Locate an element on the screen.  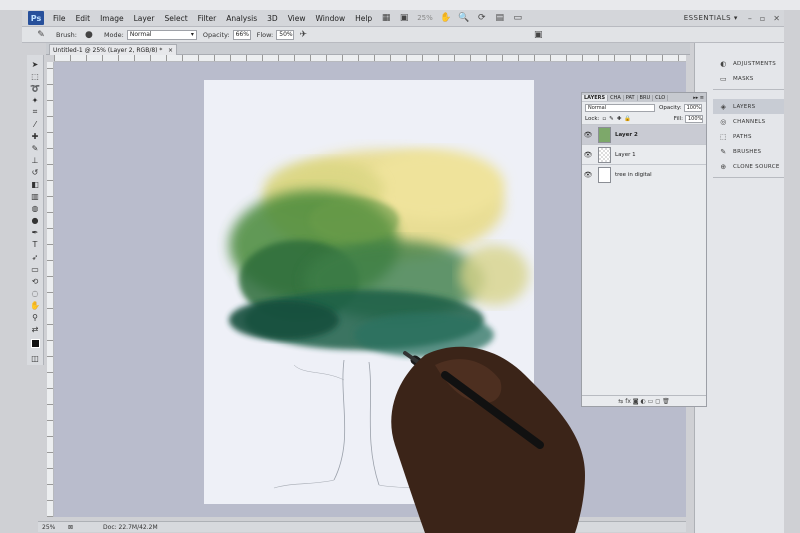
status-doc-size: Doc: 22.7M/42.2M is located at coordinates (130, 527).